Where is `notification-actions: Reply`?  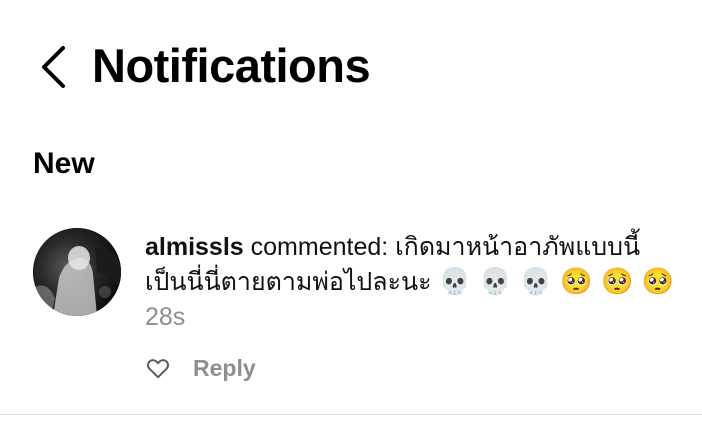 notification-actions: Reply is located at coordinates (200, 368).